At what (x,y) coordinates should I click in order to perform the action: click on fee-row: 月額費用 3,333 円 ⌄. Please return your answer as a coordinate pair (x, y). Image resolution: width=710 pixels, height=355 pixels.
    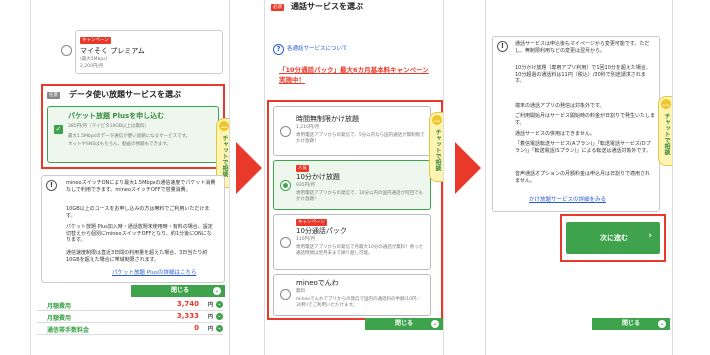
    Looking at the image, I should click on (130, 317).